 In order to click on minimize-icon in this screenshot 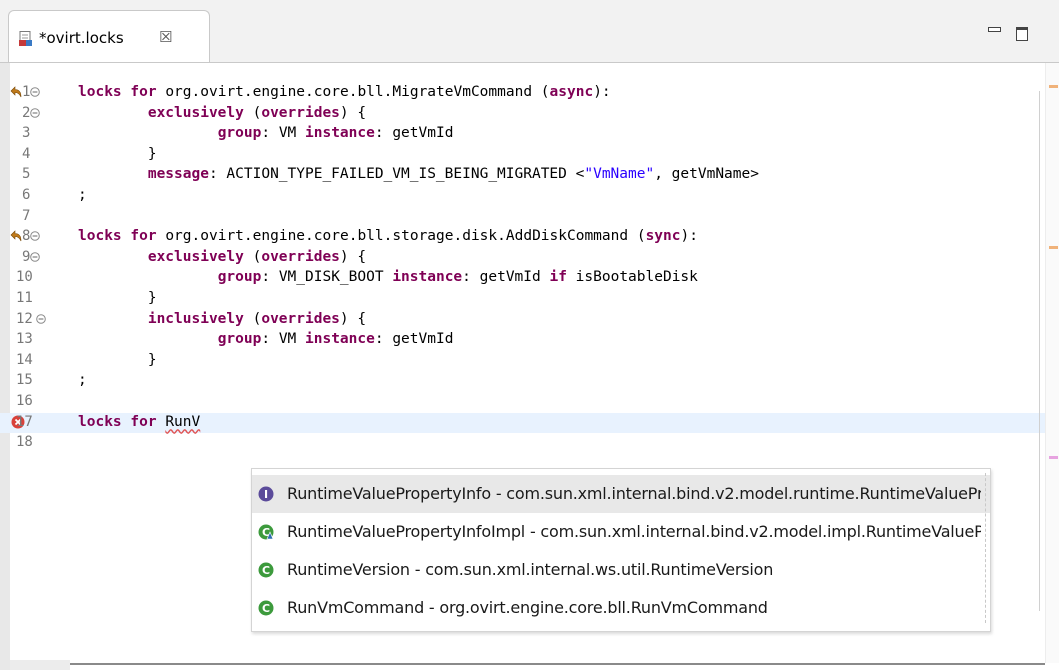, I will do `click(995, 33)`.